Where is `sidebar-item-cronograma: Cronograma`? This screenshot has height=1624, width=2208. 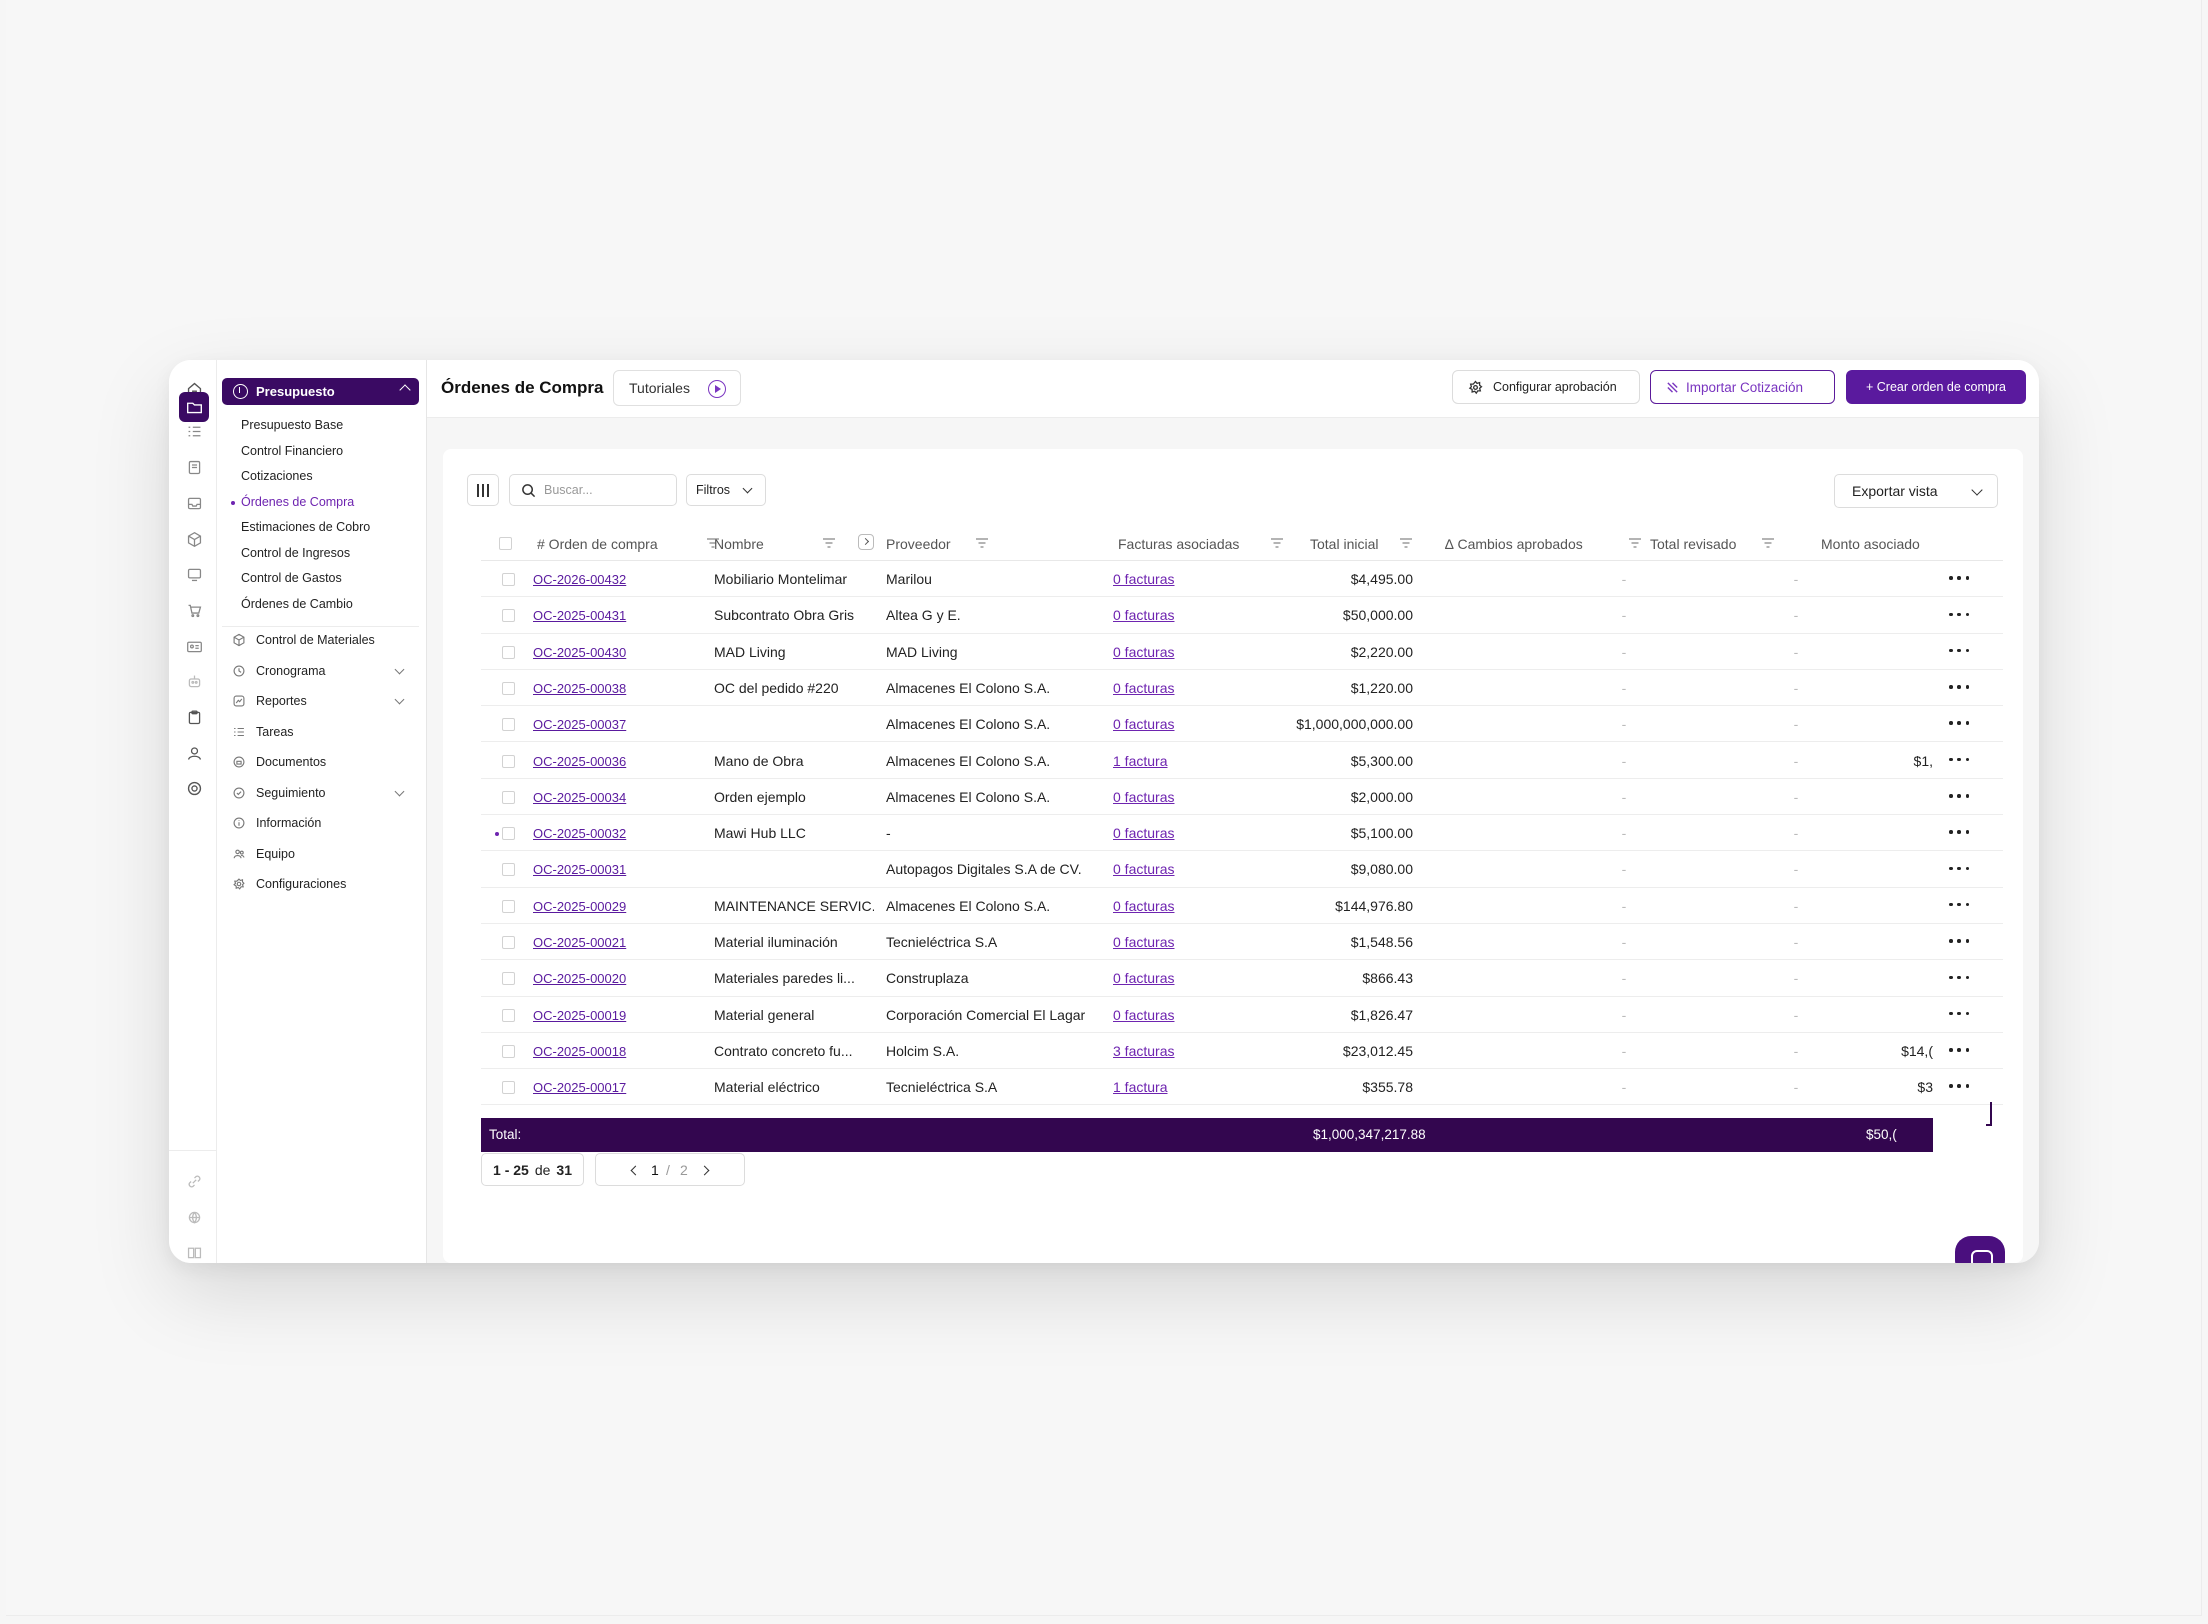 sidebar-item-cronograma: Cronograma is located at coordinates (324, 671).